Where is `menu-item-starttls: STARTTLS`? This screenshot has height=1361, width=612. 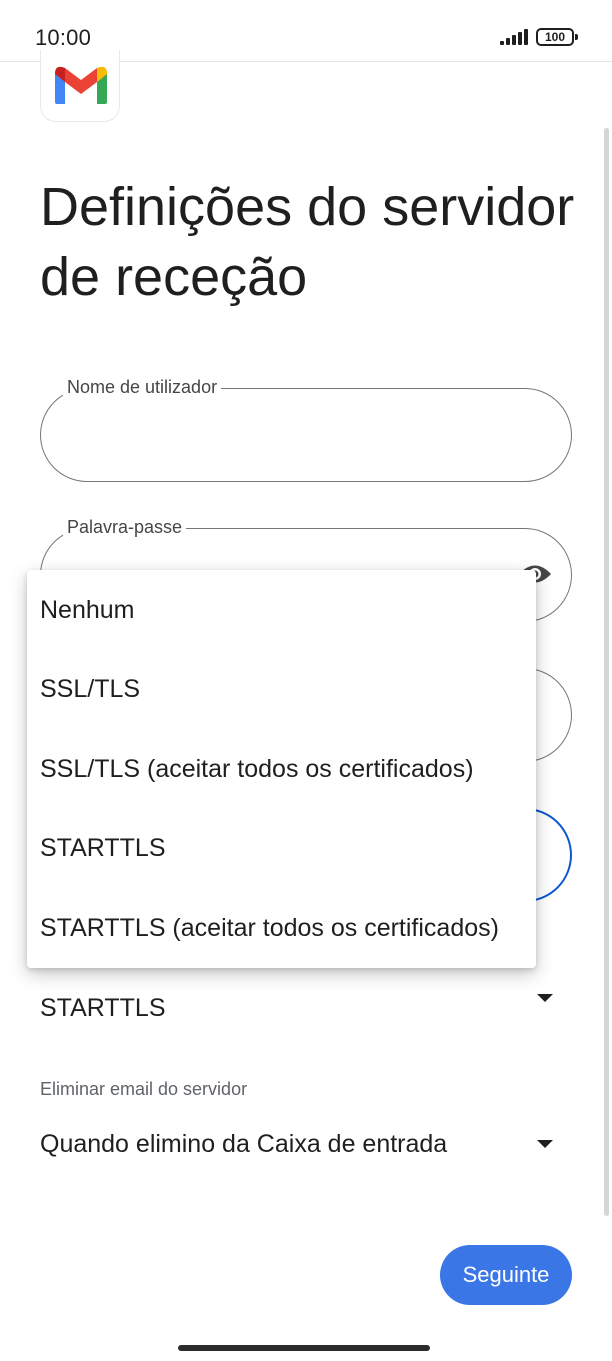 menu-item-starttls: STARTTLS is located at coordinates (281, 848).